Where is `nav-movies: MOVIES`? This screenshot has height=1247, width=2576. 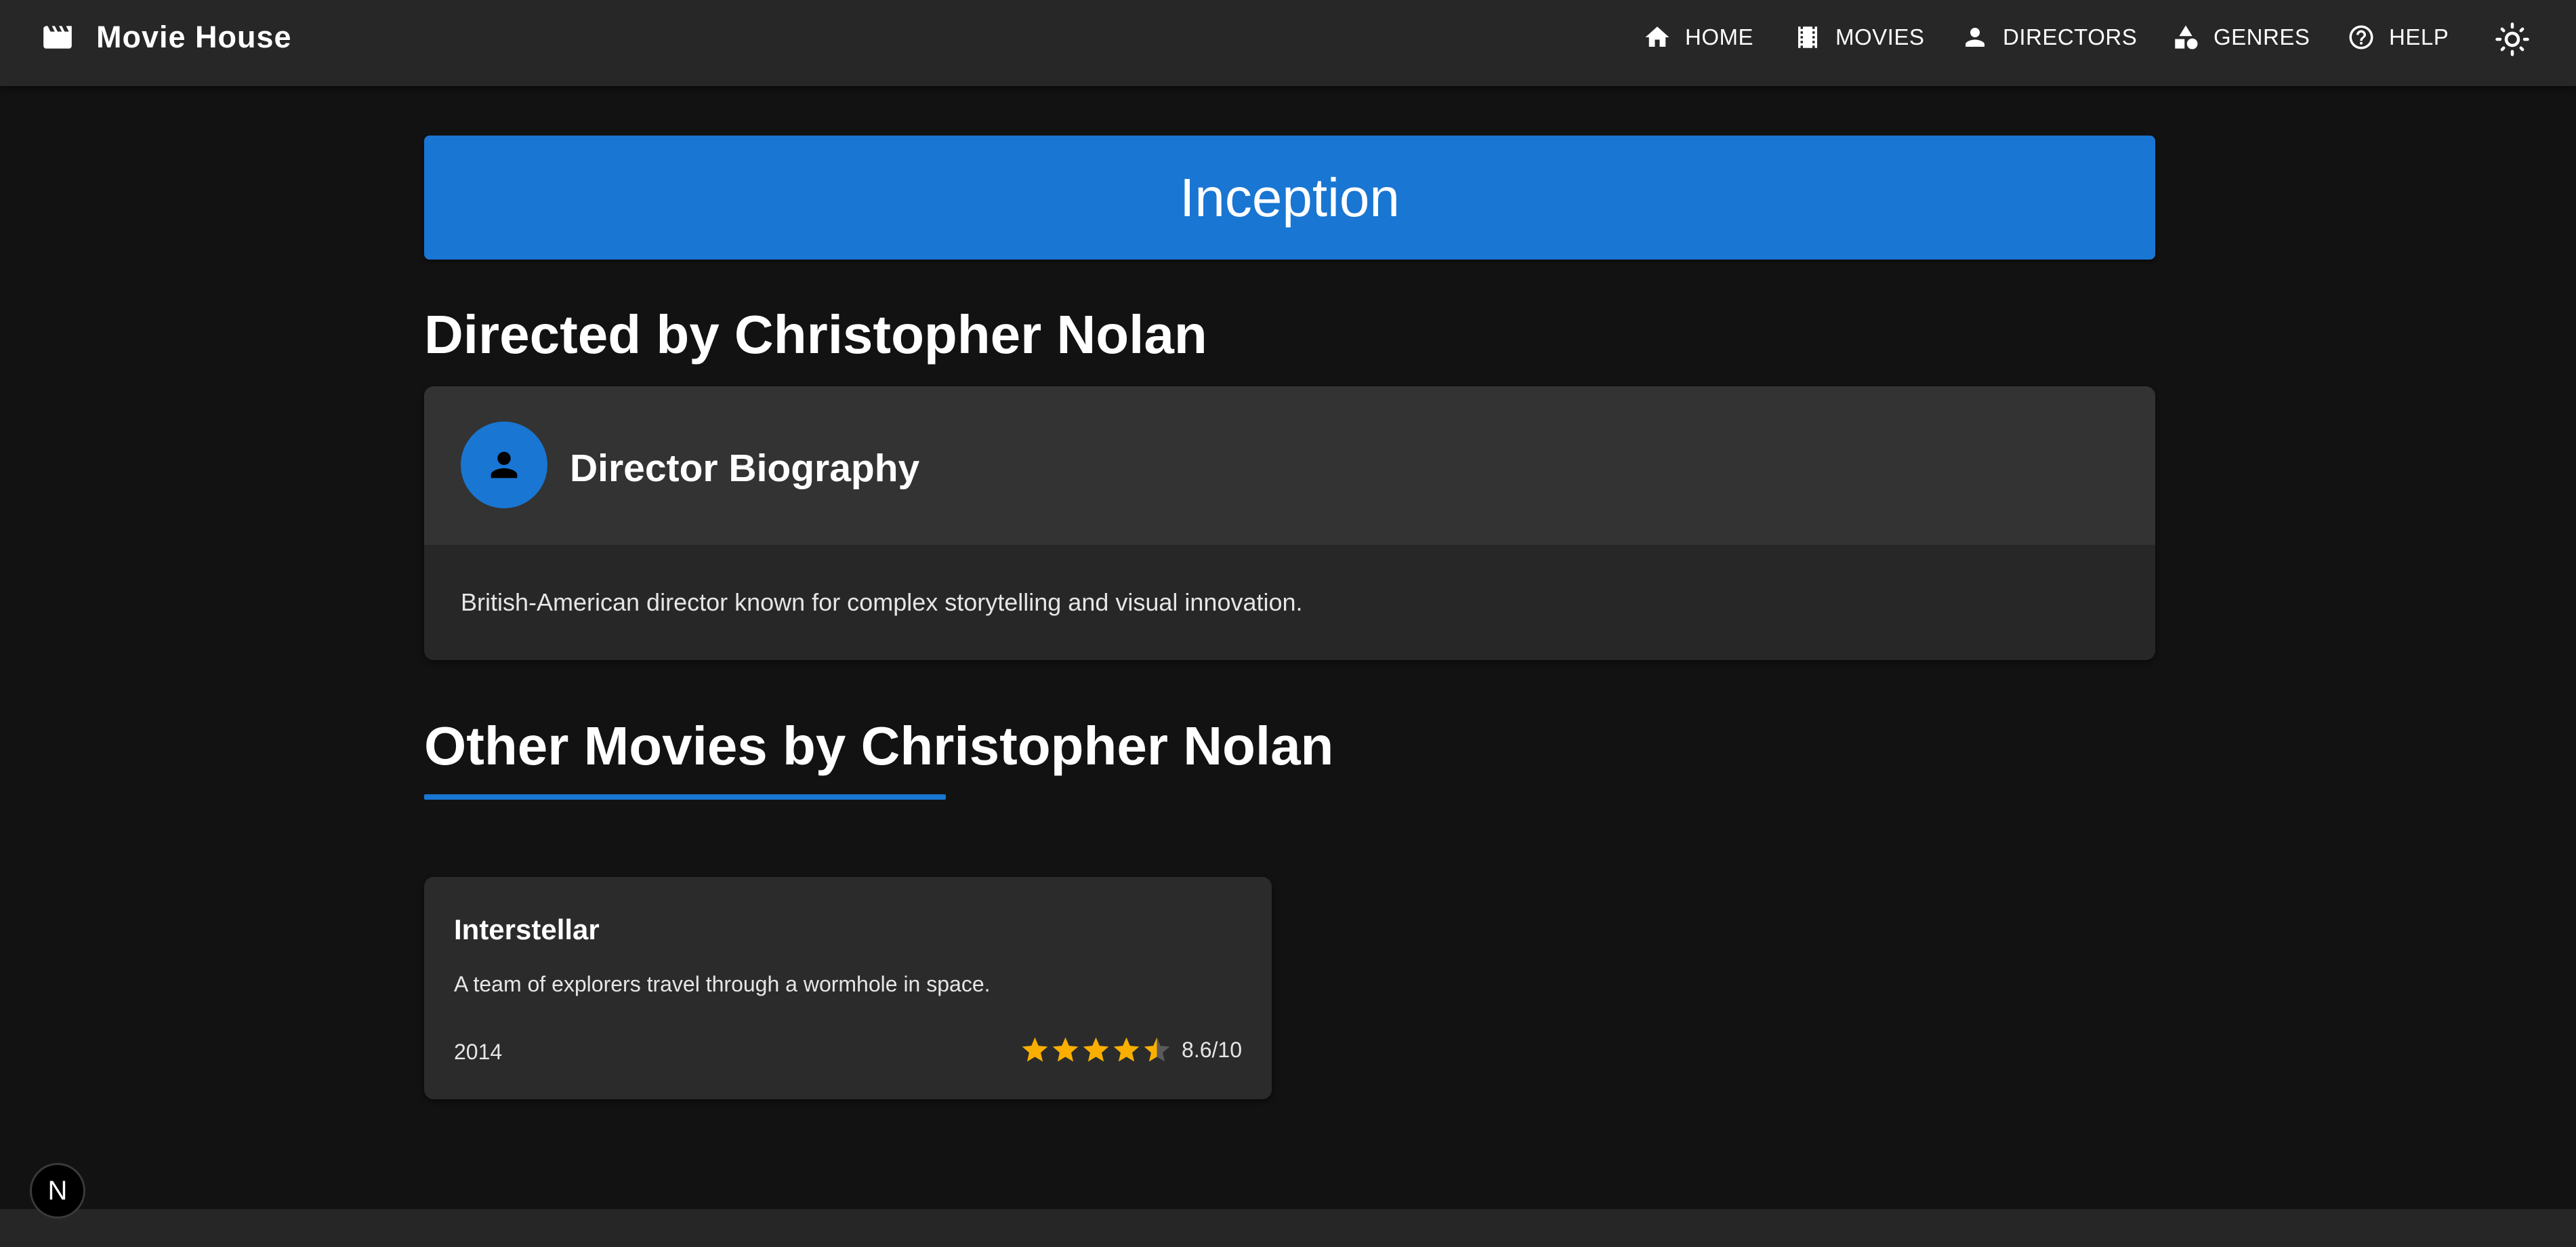
nav-movies: MOVIES is located at coordinates (1858, 37).